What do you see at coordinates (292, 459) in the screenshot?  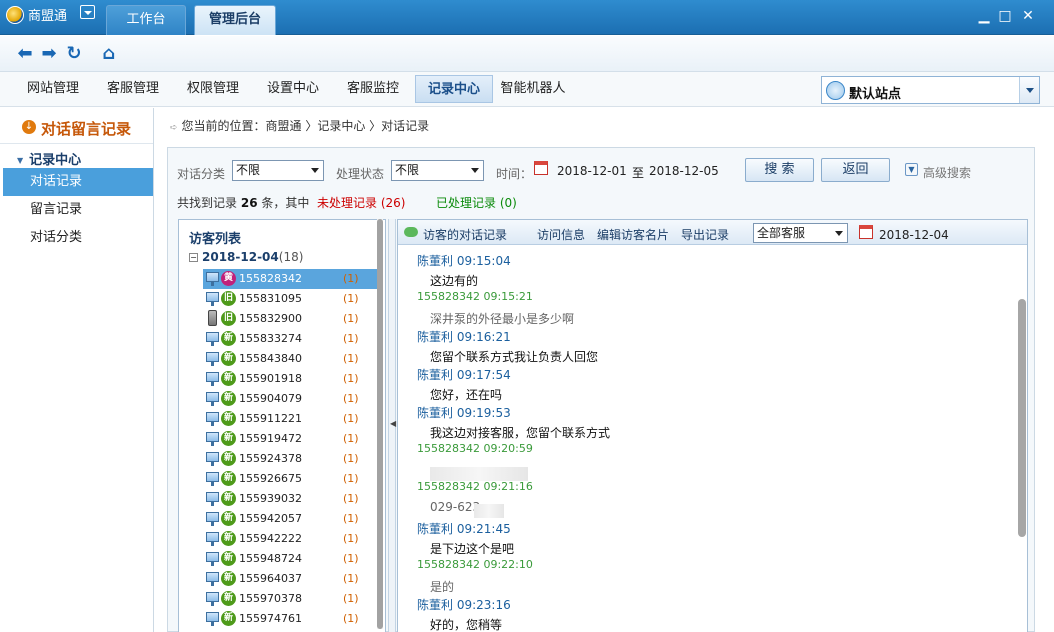 I see `visitor-row: 新 155924378 (1)` at bounding box center [292, 459].